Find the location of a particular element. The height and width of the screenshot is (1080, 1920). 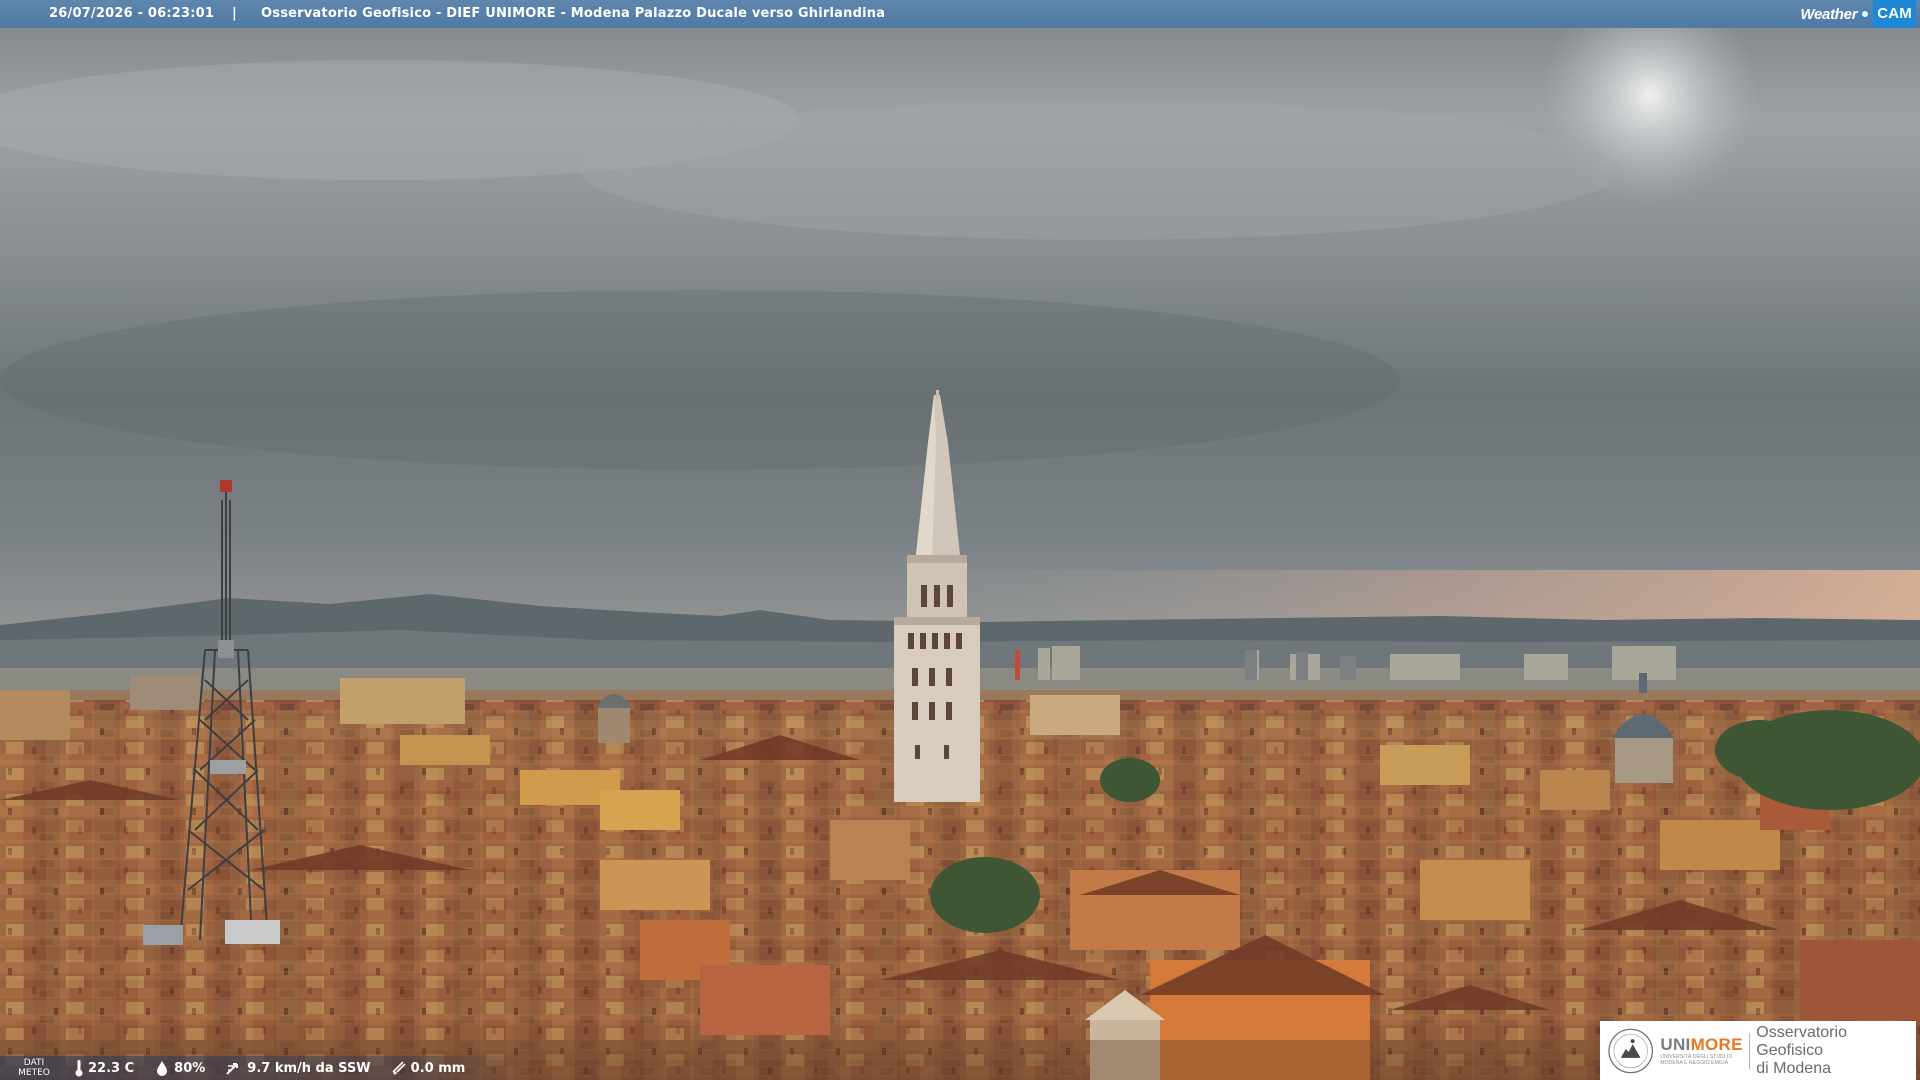

weathercam-logo: Weather CAM is located at coordinates (1860, 14).